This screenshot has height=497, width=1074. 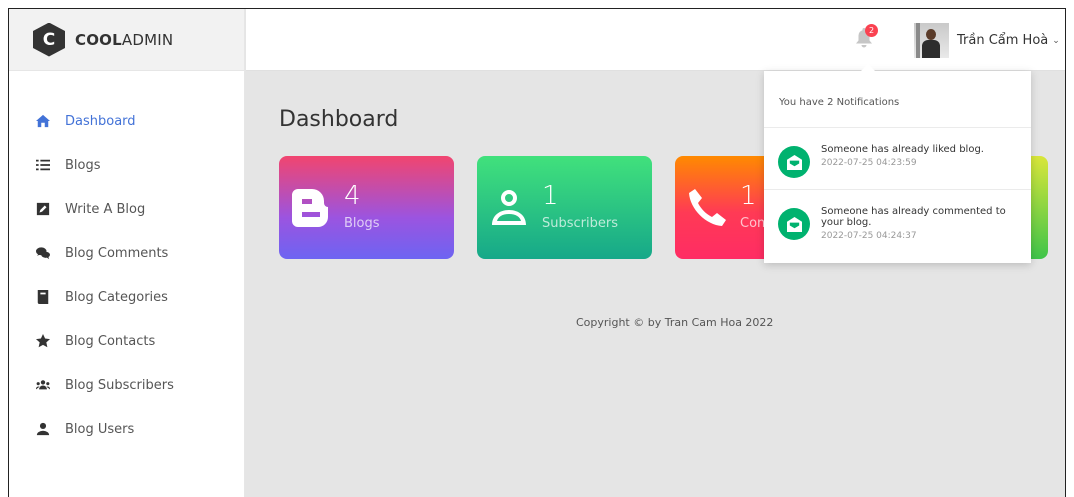 I want to click on sidebar-item-label: Blog Comments, so click(x=117, y=253).